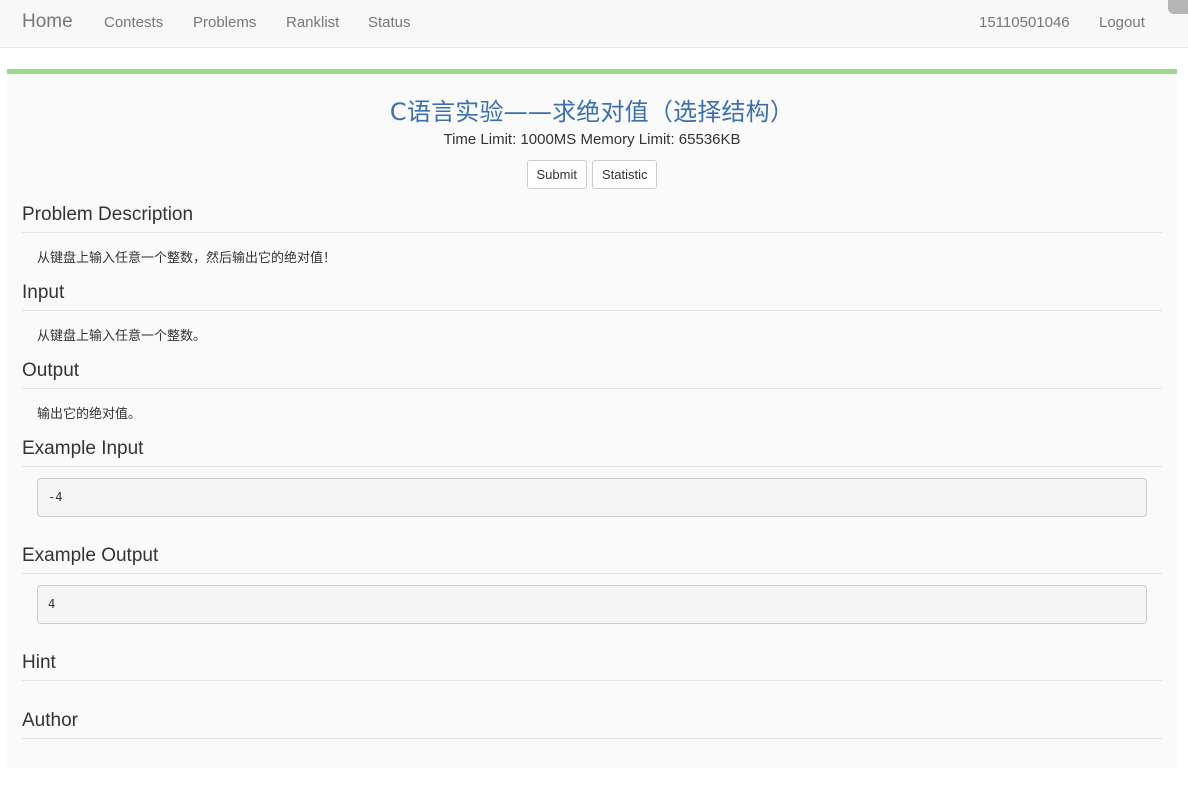 Image resolution: width=1188 pixels, height=800 pixels. Describe the element at coordinates (592, 452) in the screenshot. I see `example-input-heading: Example Input` at that location.